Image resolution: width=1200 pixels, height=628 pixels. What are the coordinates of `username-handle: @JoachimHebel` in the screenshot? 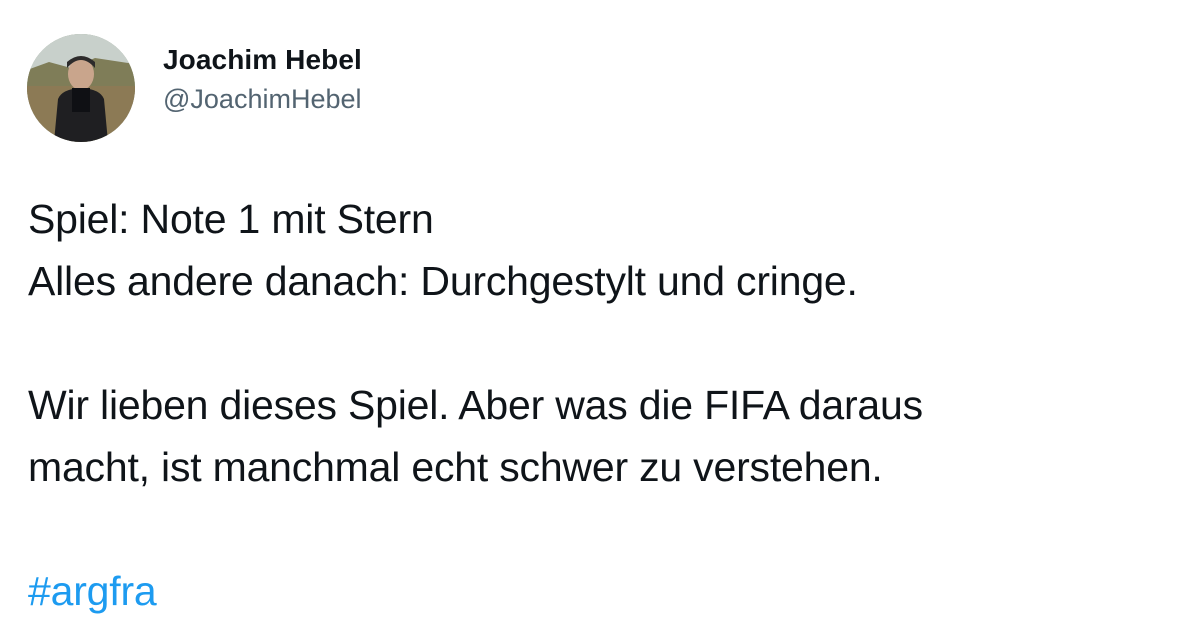 It's located at (262, 99).